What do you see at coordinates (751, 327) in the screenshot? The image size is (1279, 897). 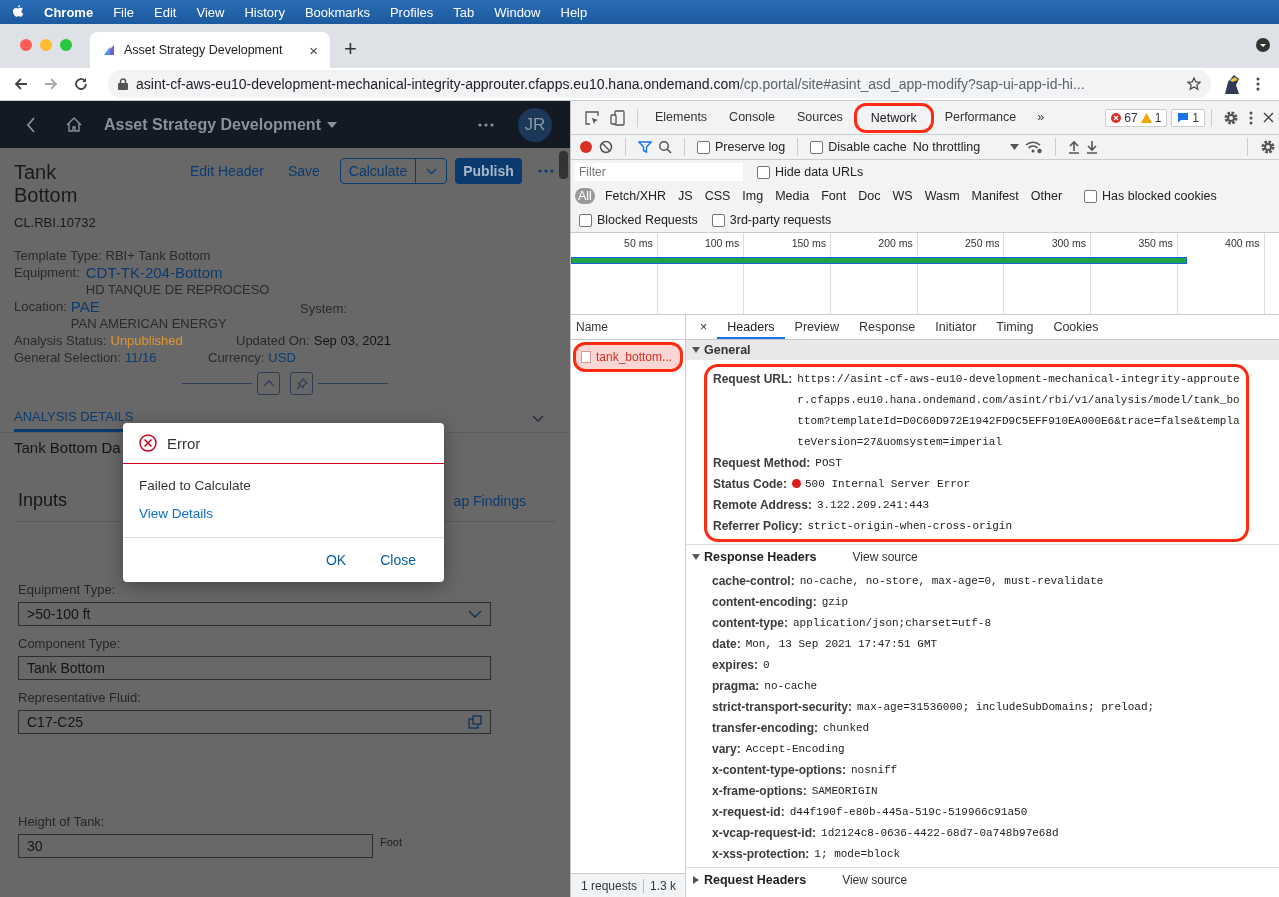 I see `detail-tab: Headers` at bounding box center [751, 327].